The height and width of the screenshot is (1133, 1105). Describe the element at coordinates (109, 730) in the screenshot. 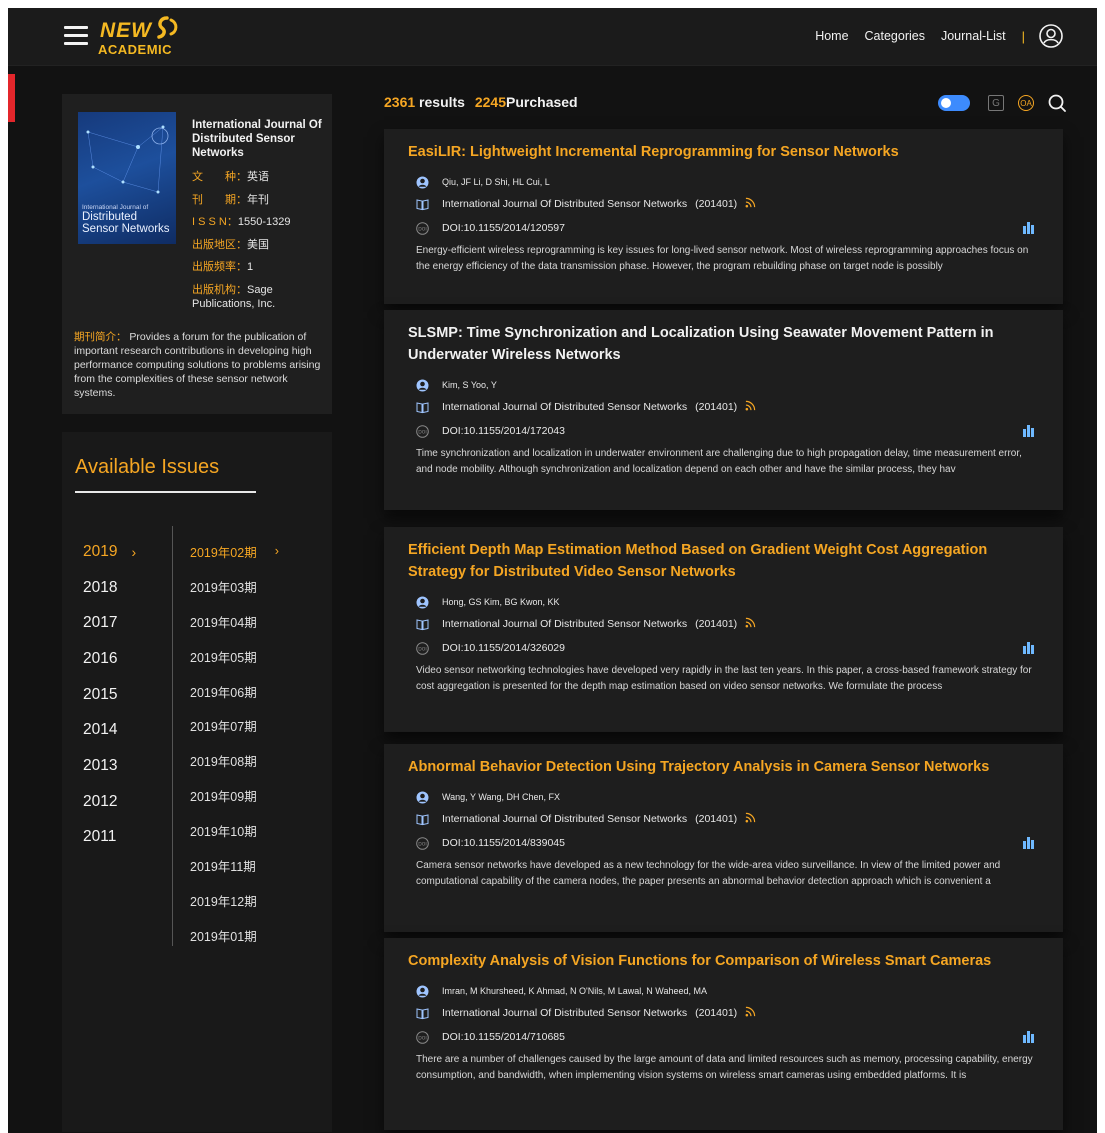

I see `year-item-2014: 2014` at that location.